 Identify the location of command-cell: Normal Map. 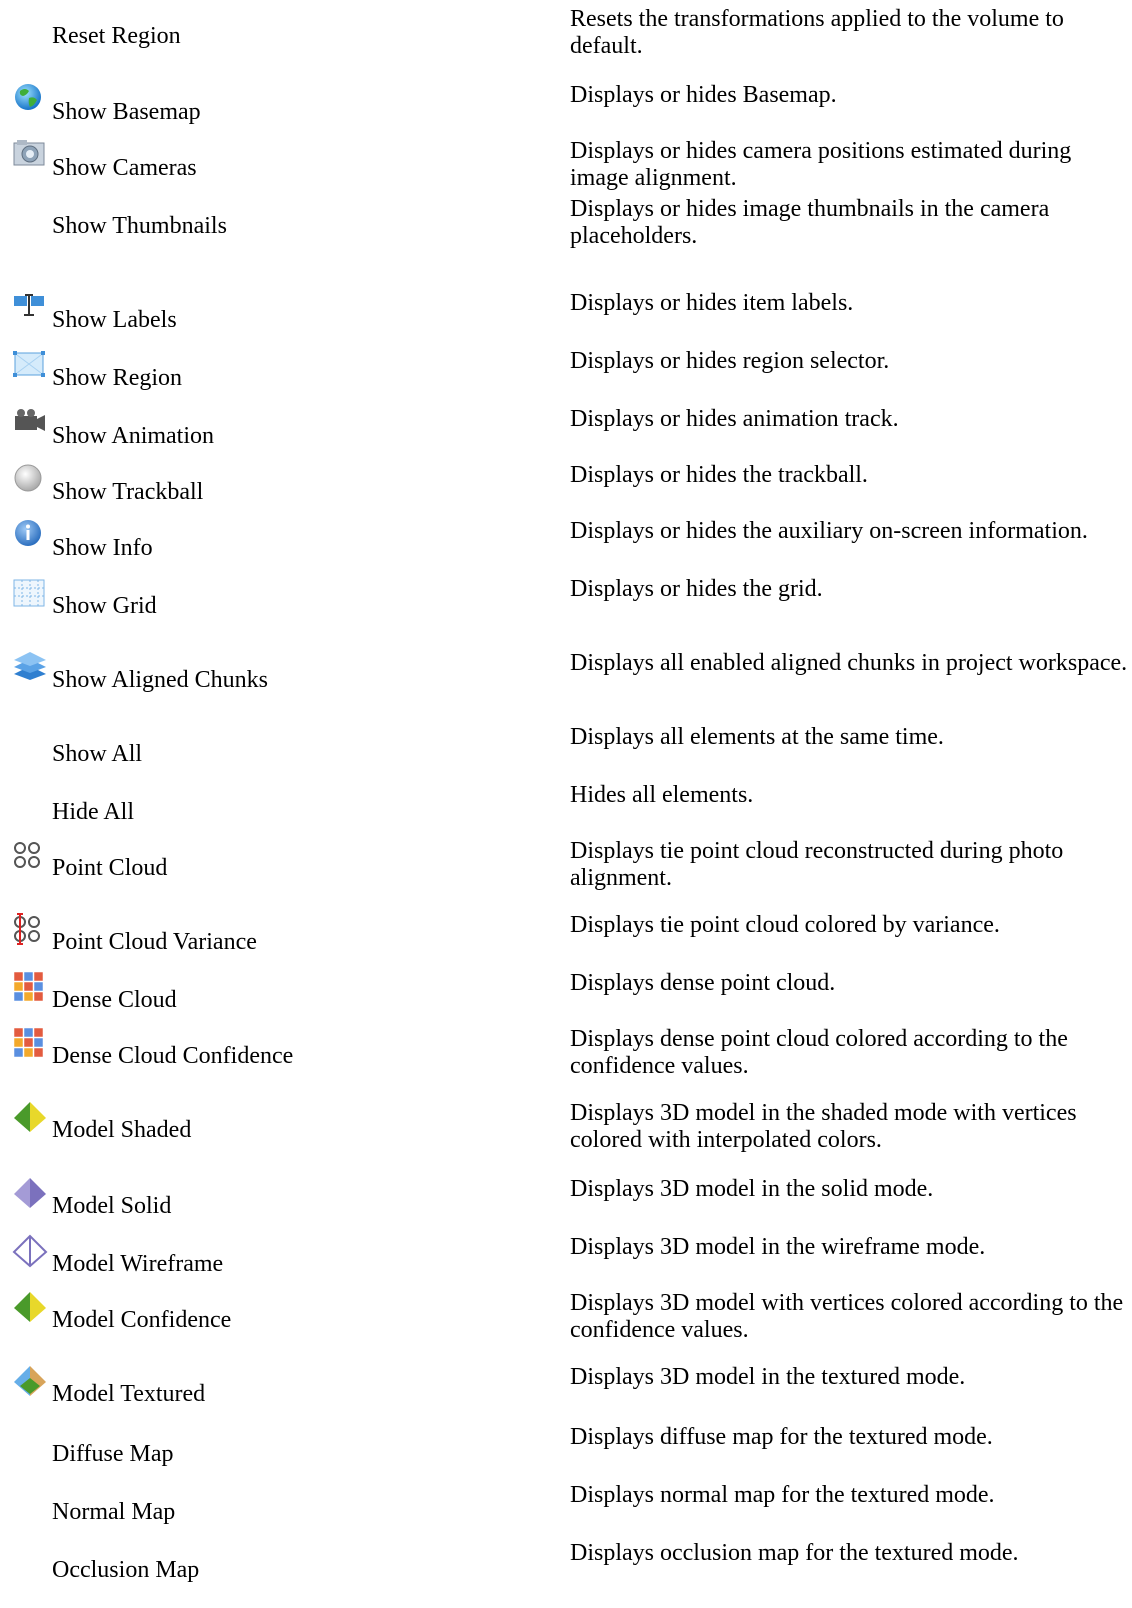
(252, 1503).